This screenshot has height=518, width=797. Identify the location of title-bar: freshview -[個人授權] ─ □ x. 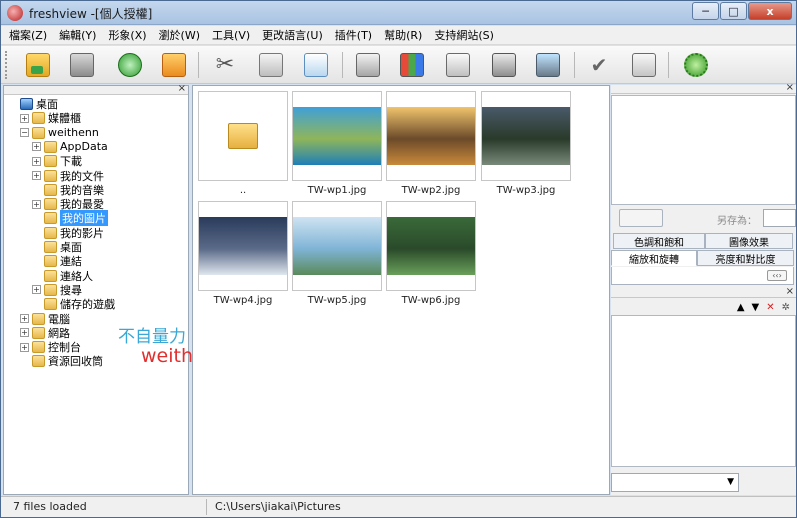
(398, 13).